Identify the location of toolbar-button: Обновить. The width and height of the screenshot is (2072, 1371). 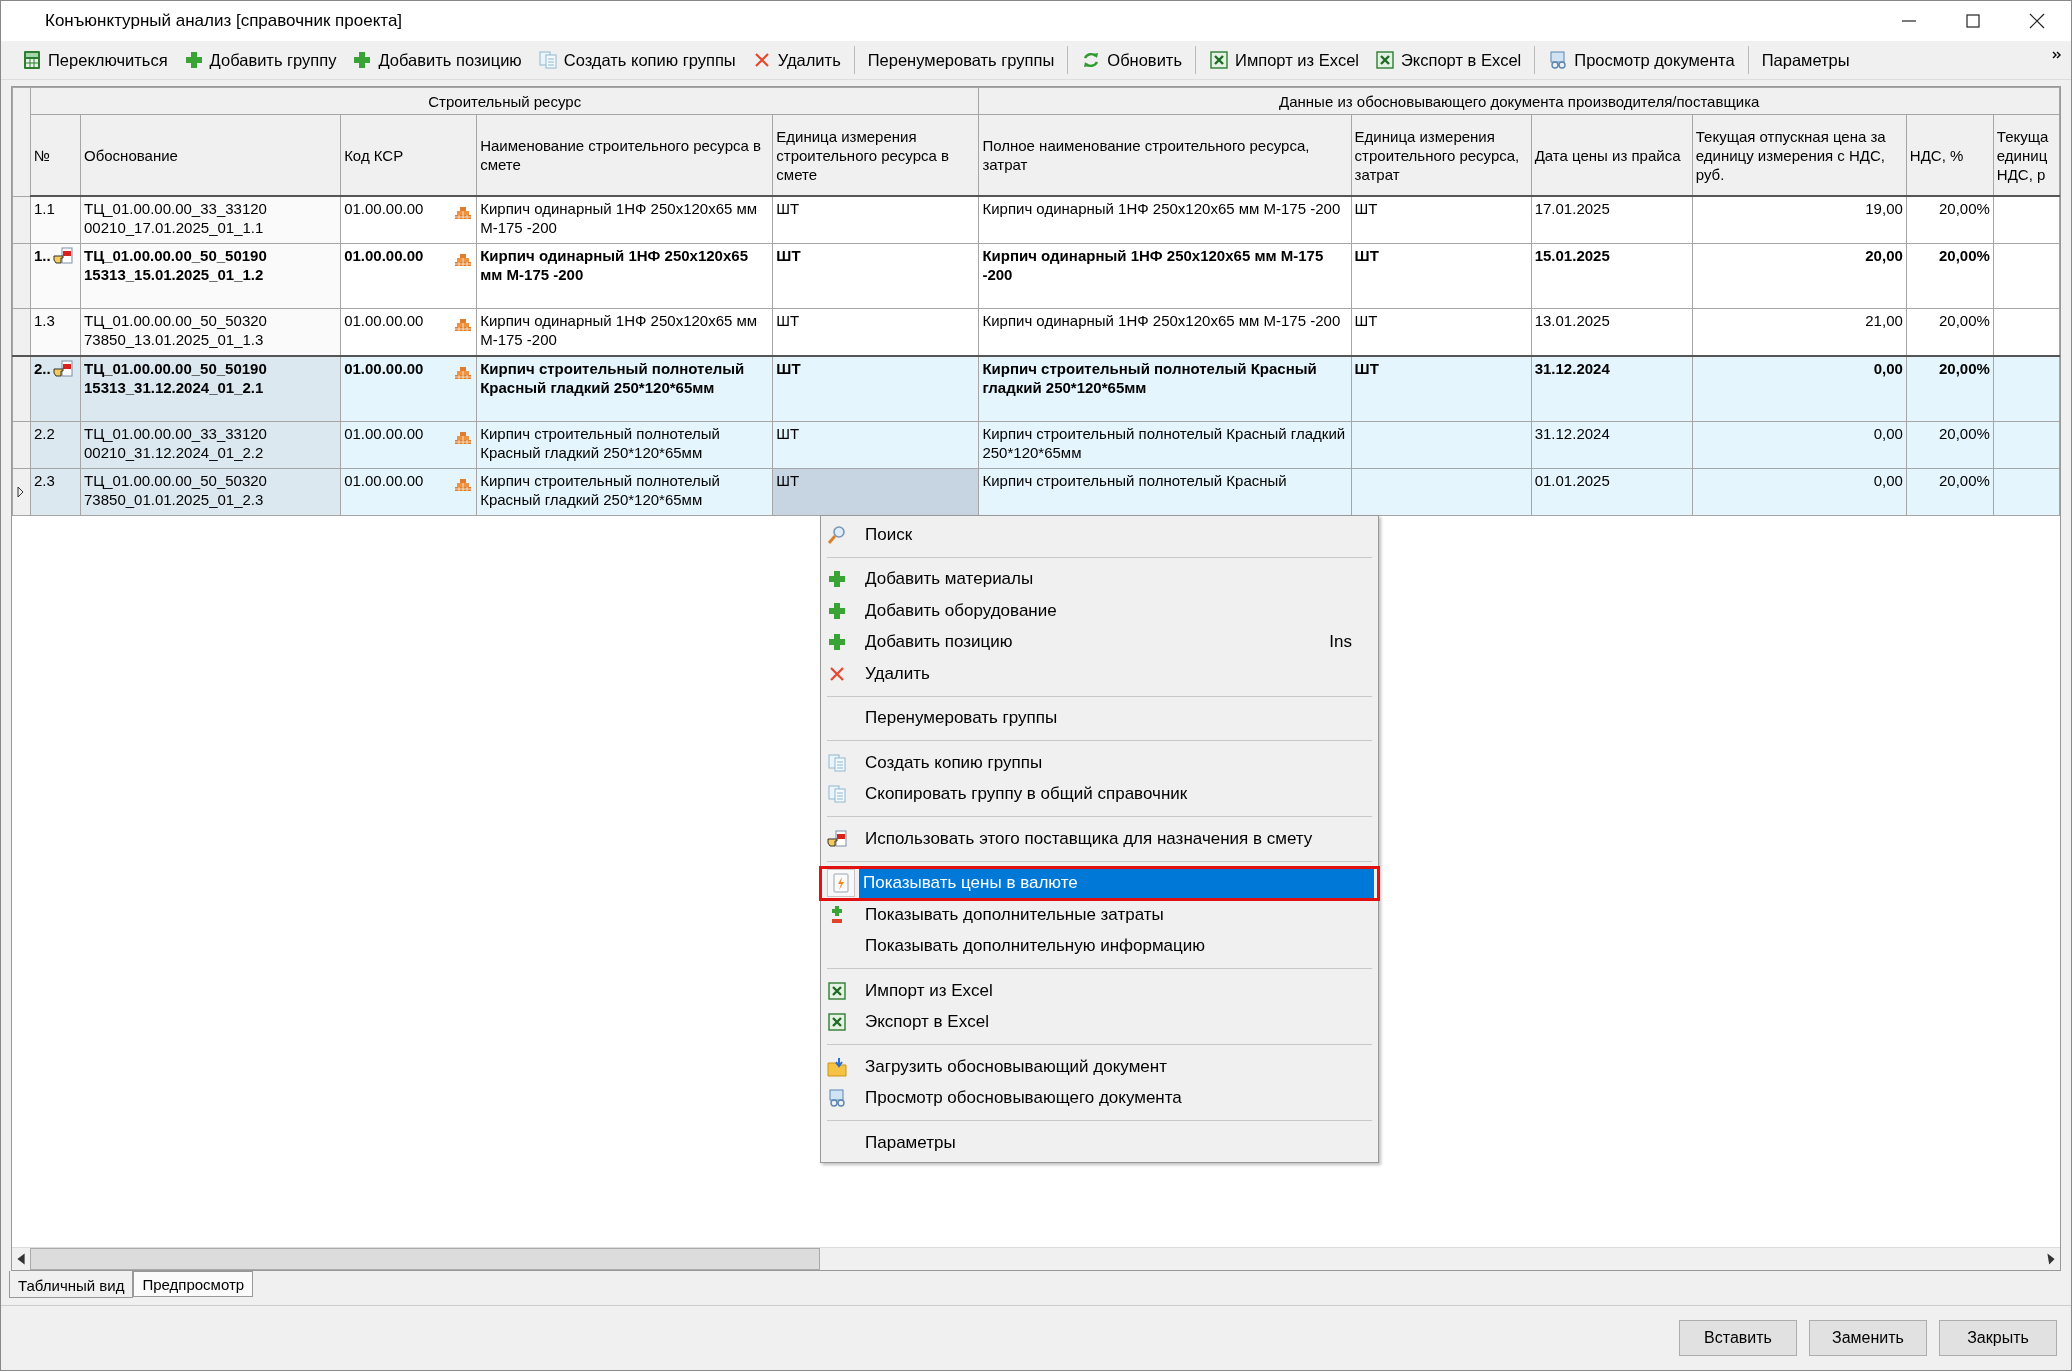
(1131, 60).